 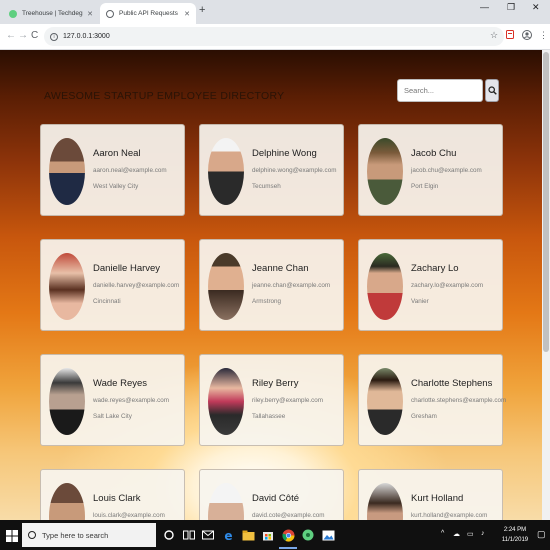 What do you see at coordinates (483, 533) in the screenshot?
I see `volume-icon: ♪` at bounding box center [483, 533].